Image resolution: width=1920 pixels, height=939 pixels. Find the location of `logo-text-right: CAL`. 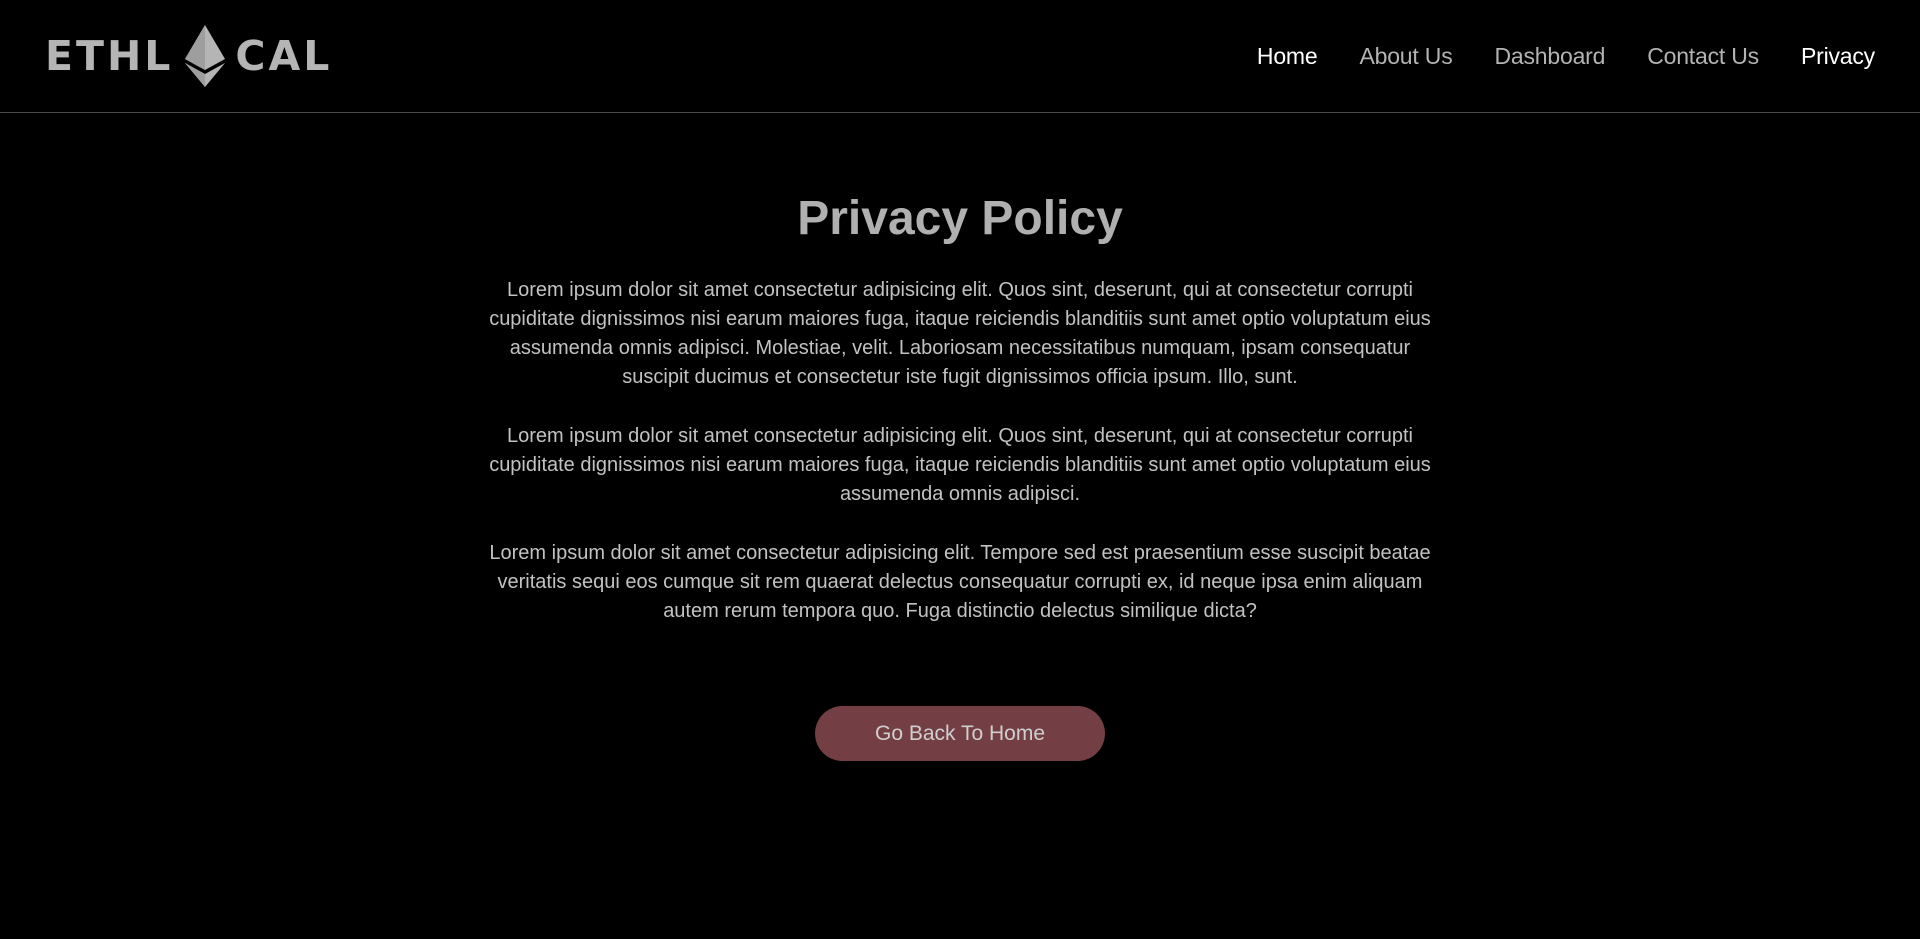

logo-text-right: CAL is located at coordinates (284, 55).